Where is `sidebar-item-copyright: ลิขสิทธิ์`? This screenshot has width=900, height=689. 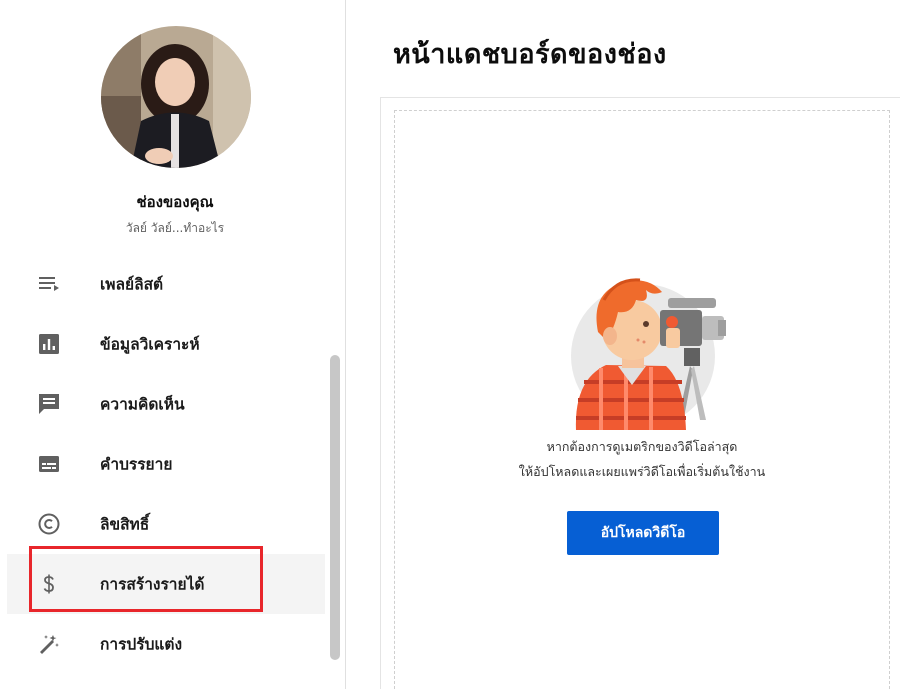 sidebar-item-copyright: ลิขสิทธิ์ is located at coordinates (166, 524).